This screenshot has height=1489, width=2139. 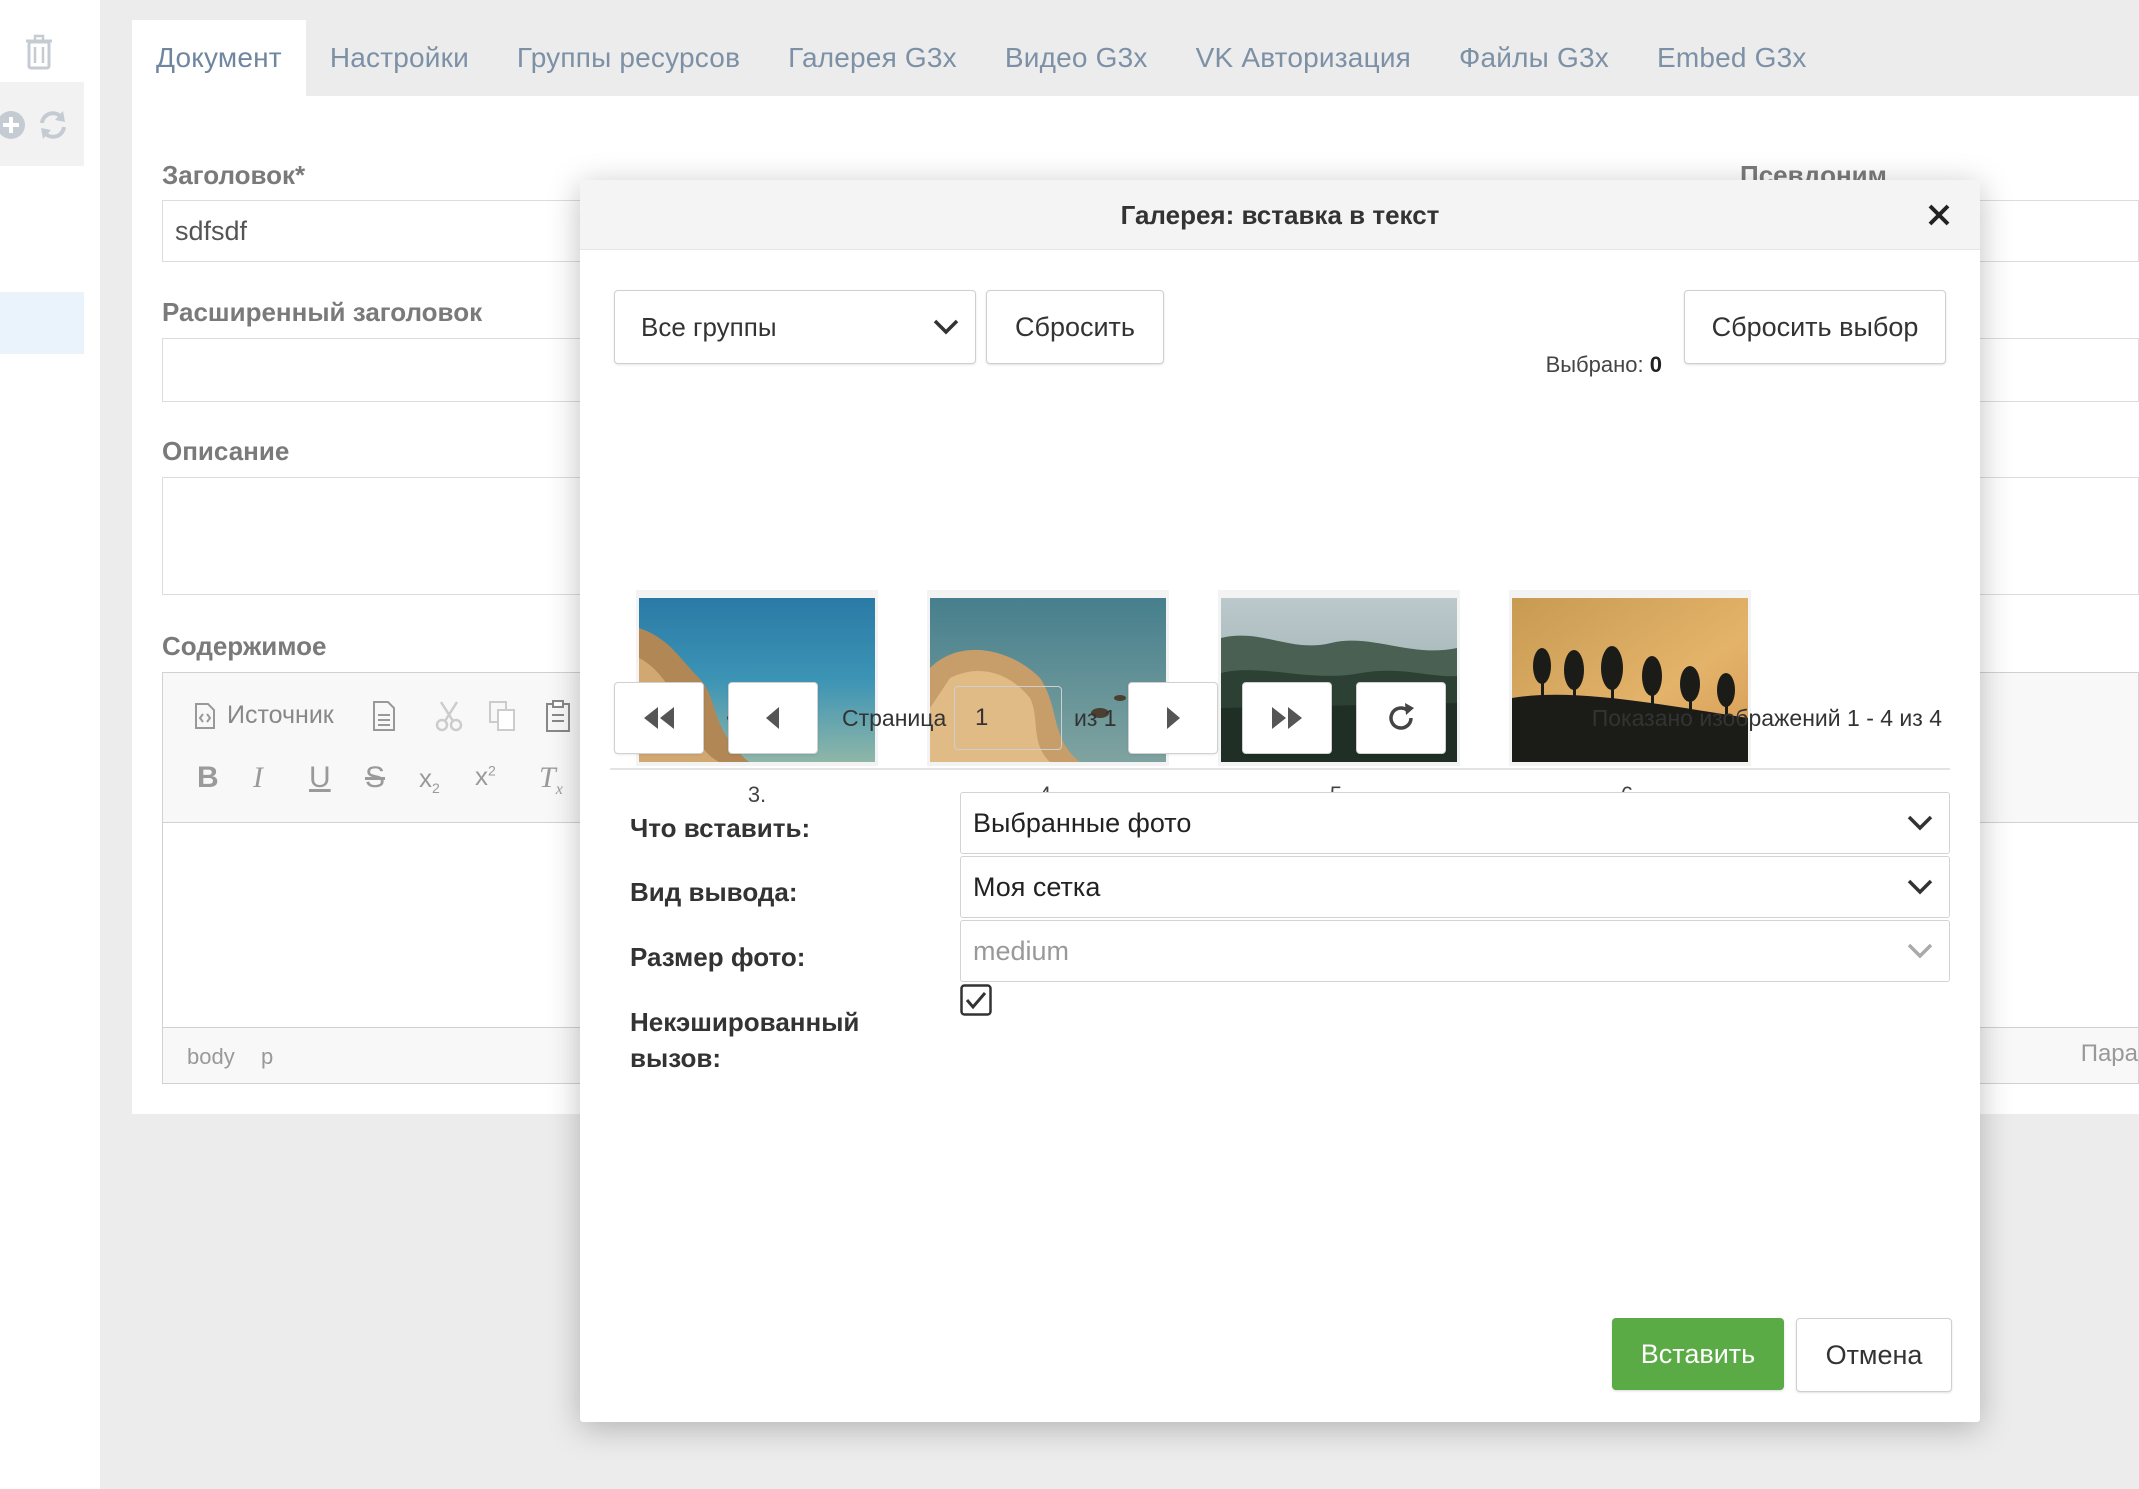 I want to click on selected-count: Выбрано: 0, so click(x=1604, y=365).